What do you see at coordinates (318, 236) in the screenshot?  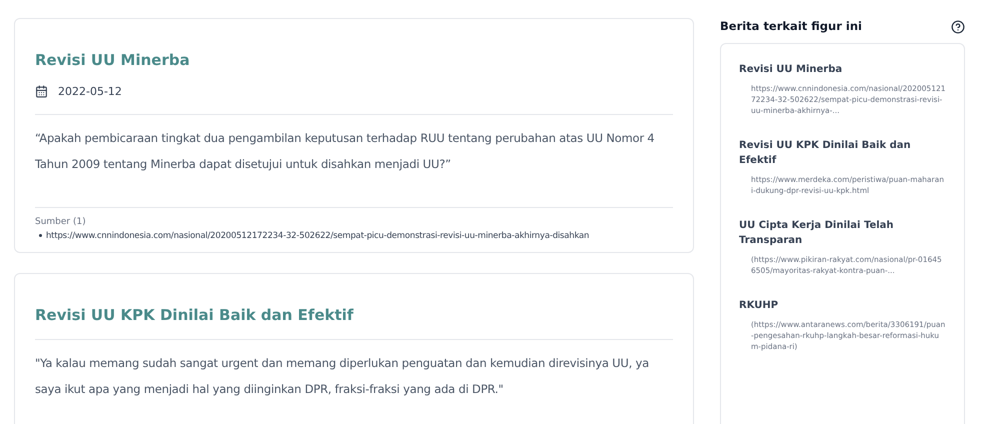 I see `source-link: https://www.cnnindonesia.com/nasional/20200512172234-32-502622/sempat-picu-demonstrasi-revisi-uu-minerba-akhirnya-disahkan` at bounding box center [318, 236].